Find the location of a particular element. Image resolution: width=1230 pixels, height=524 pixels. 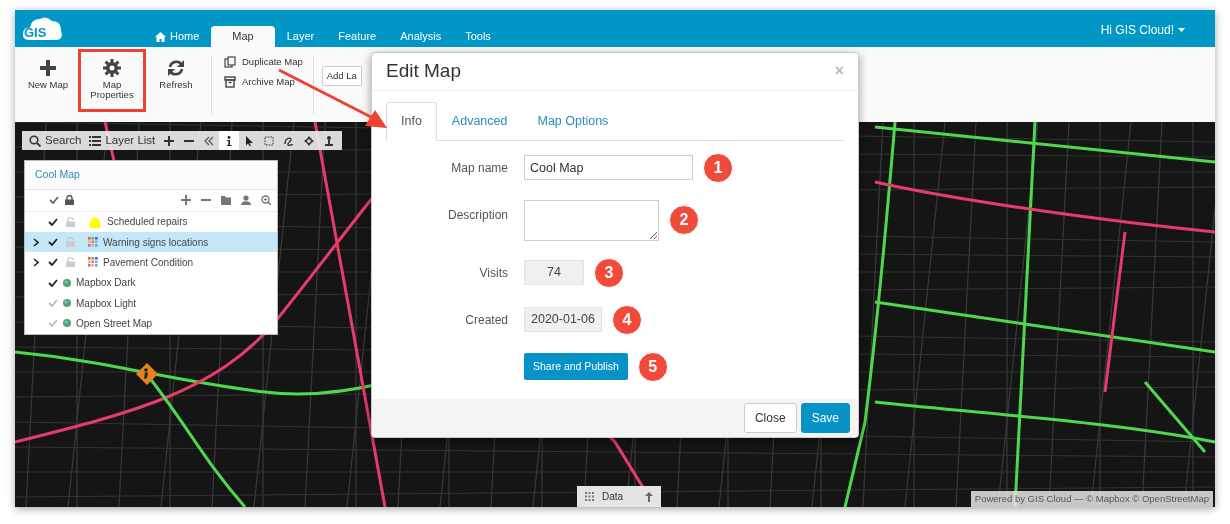

layer-row: Open Street Map is located at coordinates (151, 323).